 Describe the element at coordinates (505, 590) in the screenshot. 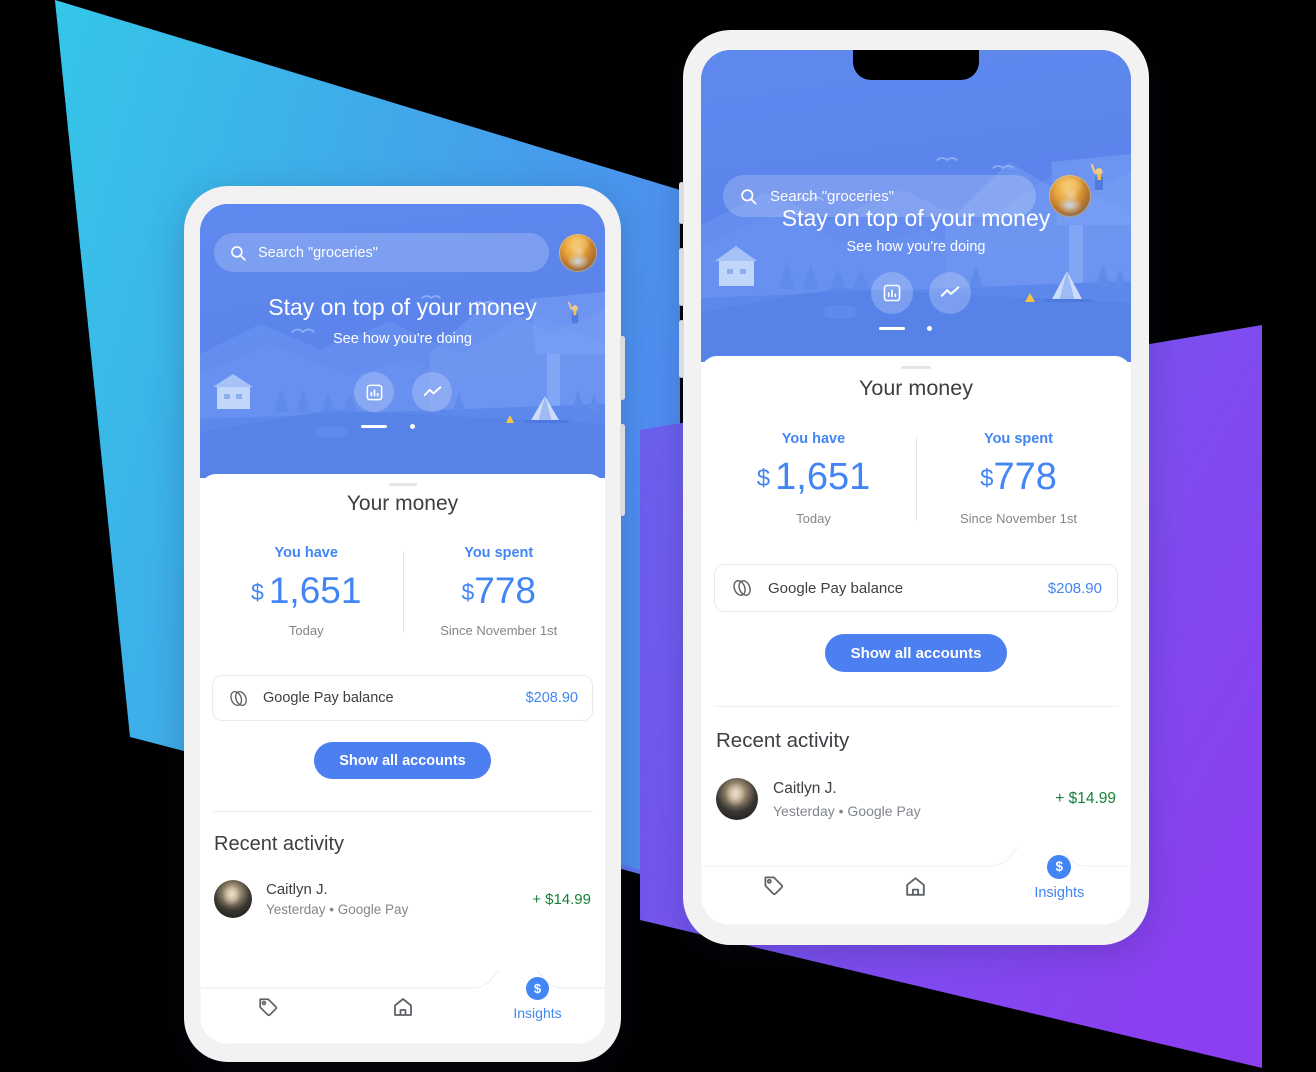

I see `left-stat-number-2: 778` at that location.